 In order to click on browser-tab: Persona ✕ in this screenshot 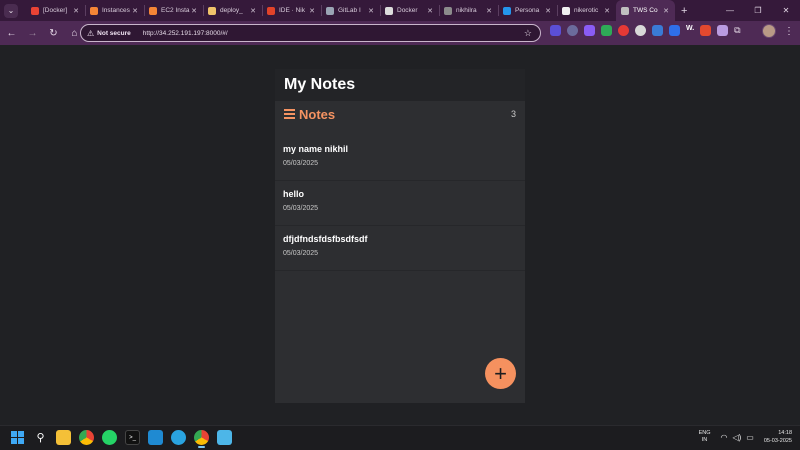, I will do `click(527, 10)`.